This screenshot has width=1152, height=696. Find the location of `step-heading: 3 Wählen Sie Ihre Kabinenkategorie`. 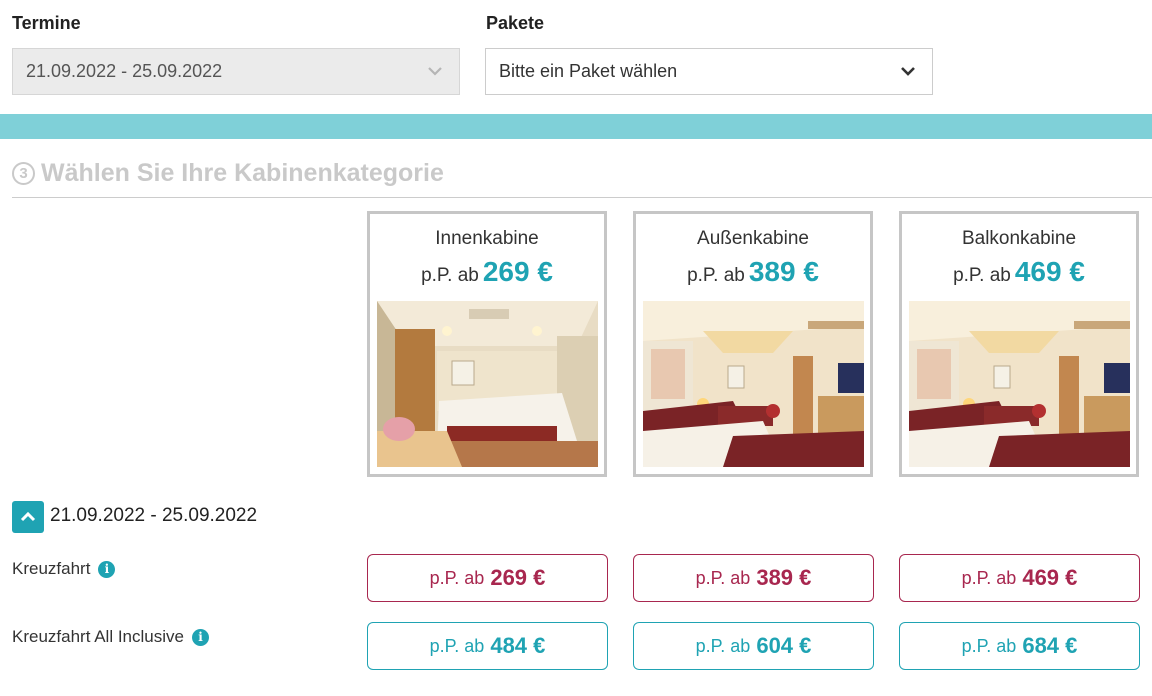

step-heading: 3 Wählen Sie Ihre Kabinenkategorie is located at coordinates (228, 173).